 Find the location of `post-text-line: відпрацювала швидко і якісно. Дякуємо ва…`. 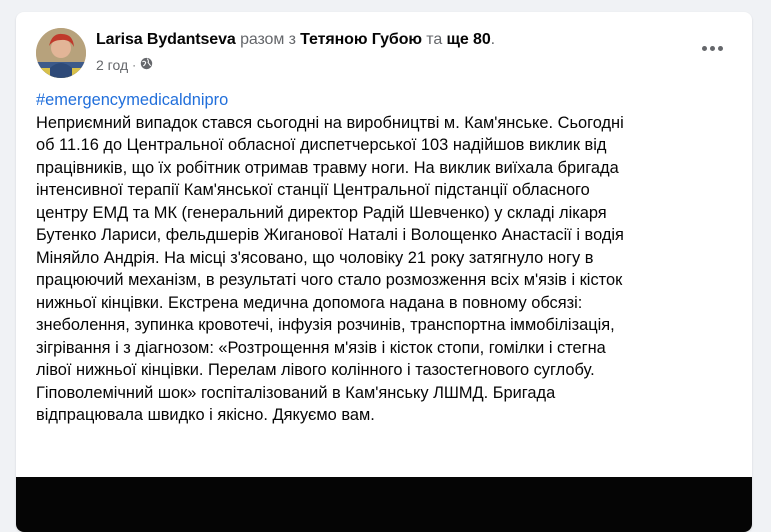

post-text-line: відпрацювала швидко і якісно. Дякуємо ва… is located at coordinates (205, 415).